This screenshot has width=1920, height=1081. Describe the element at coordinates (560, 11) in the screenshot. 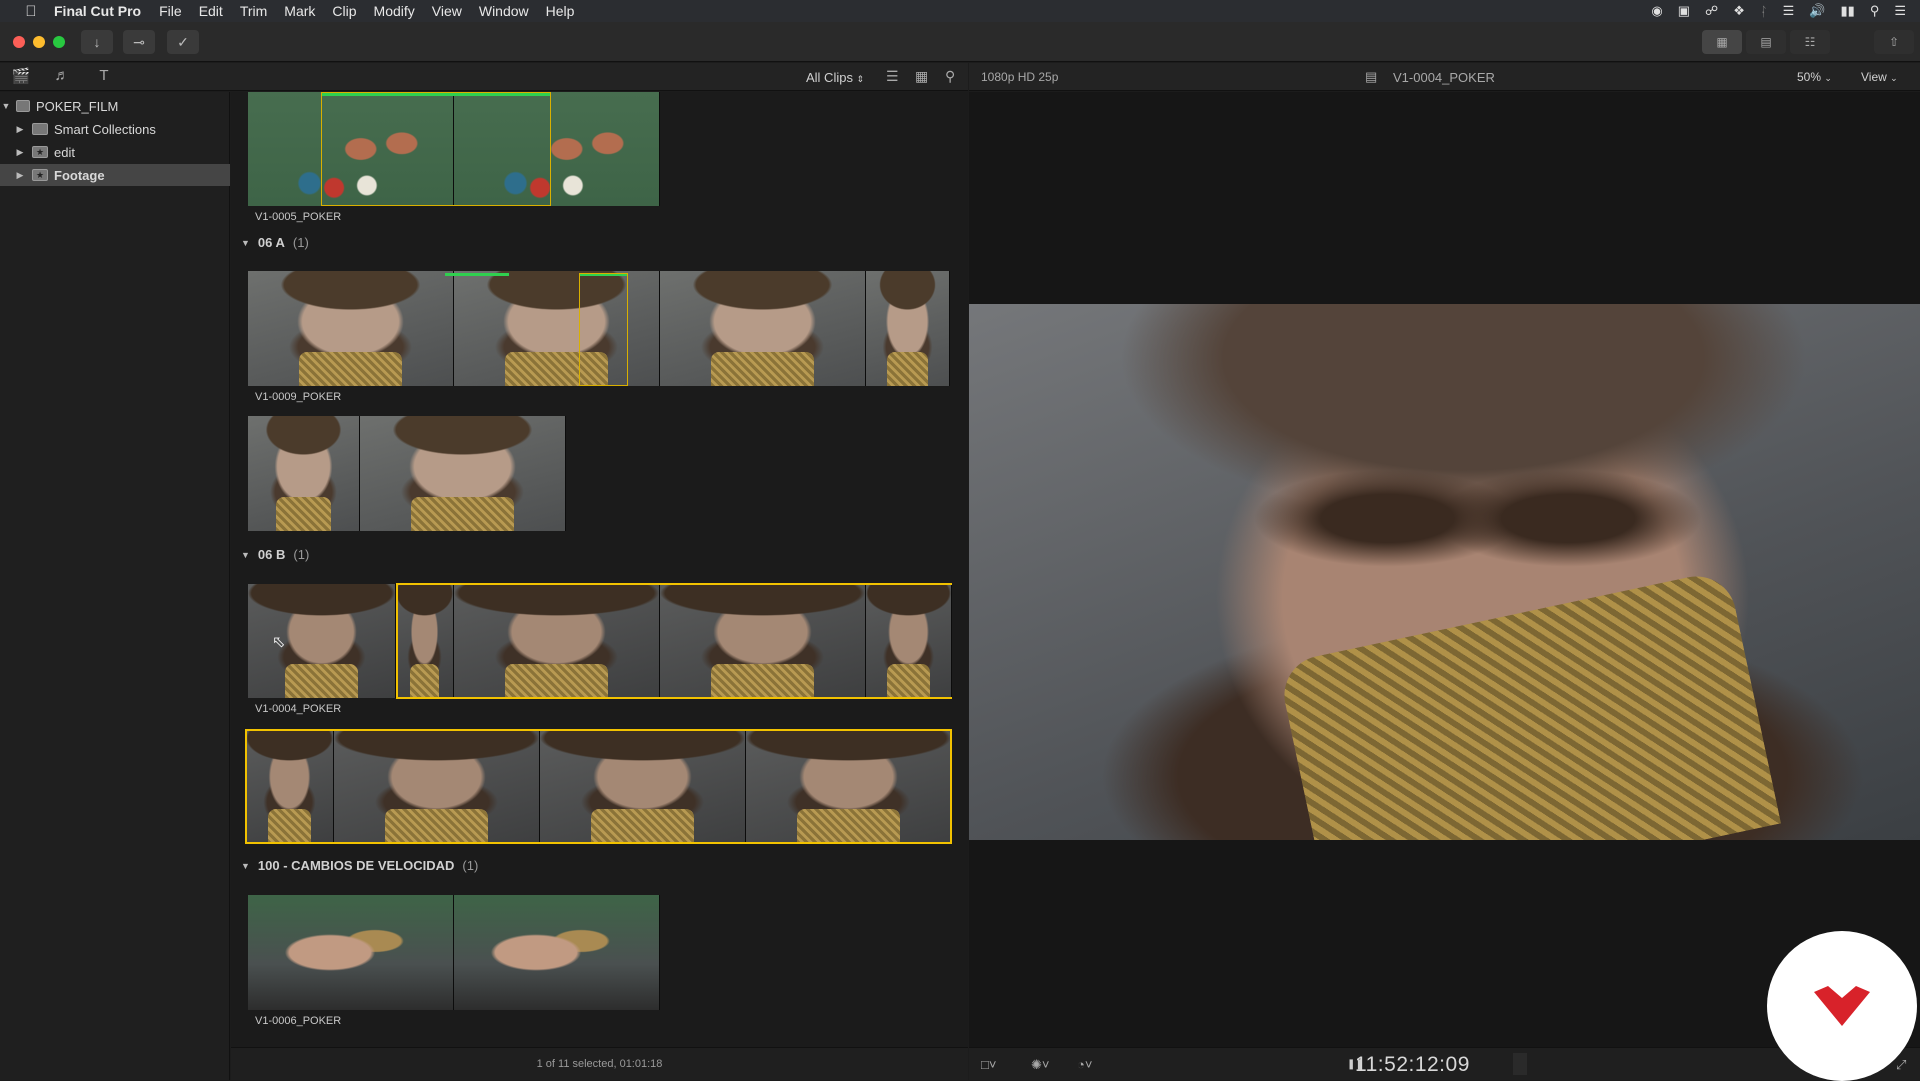

I see `menu-help: Help` at that location.